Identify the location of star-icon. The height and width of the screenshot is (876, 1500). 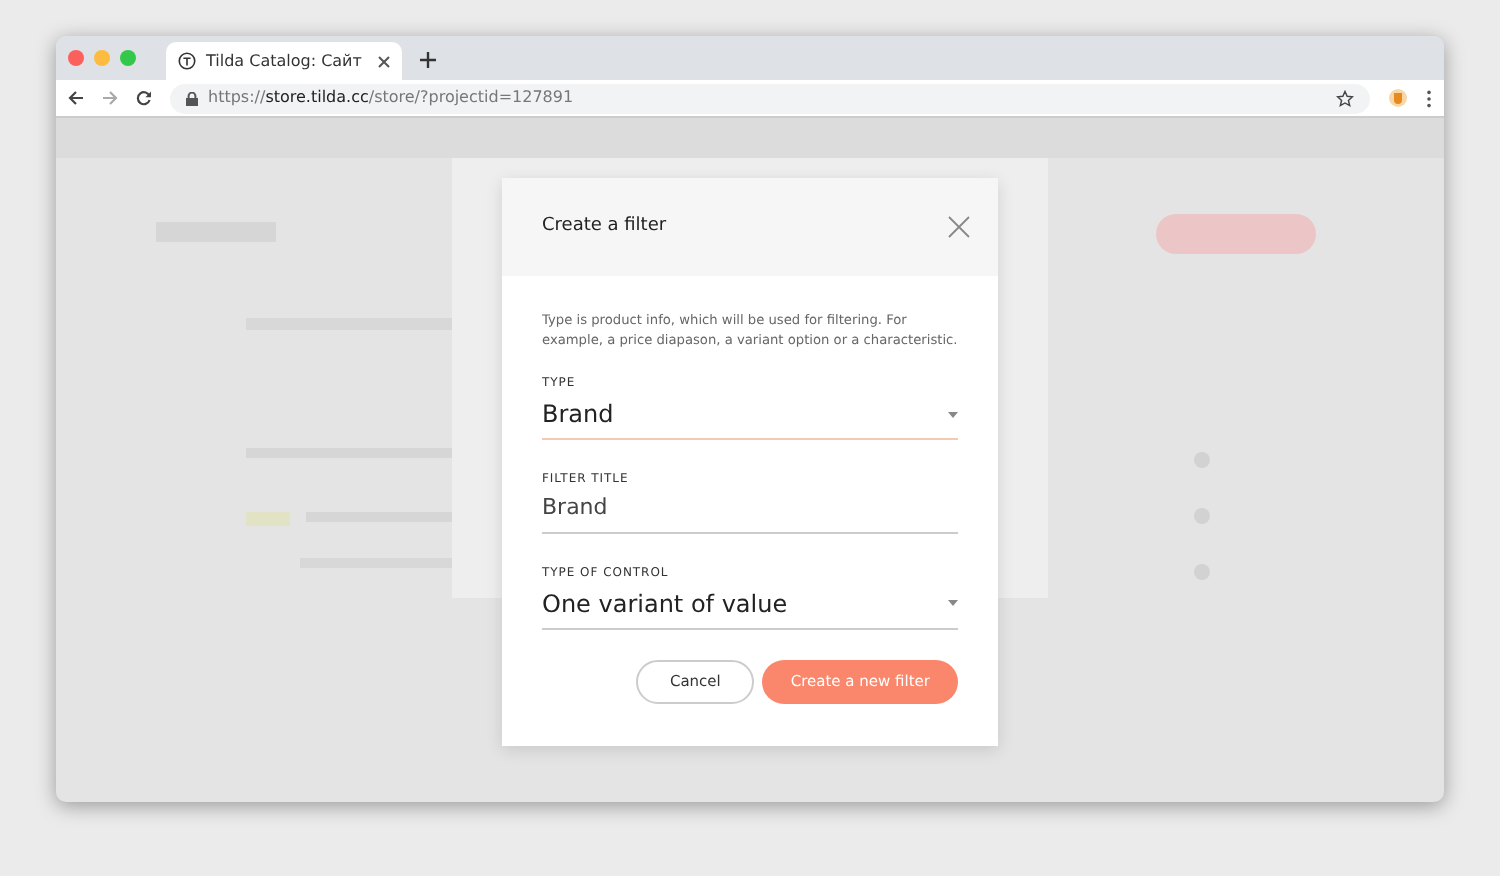
(1345, 98).